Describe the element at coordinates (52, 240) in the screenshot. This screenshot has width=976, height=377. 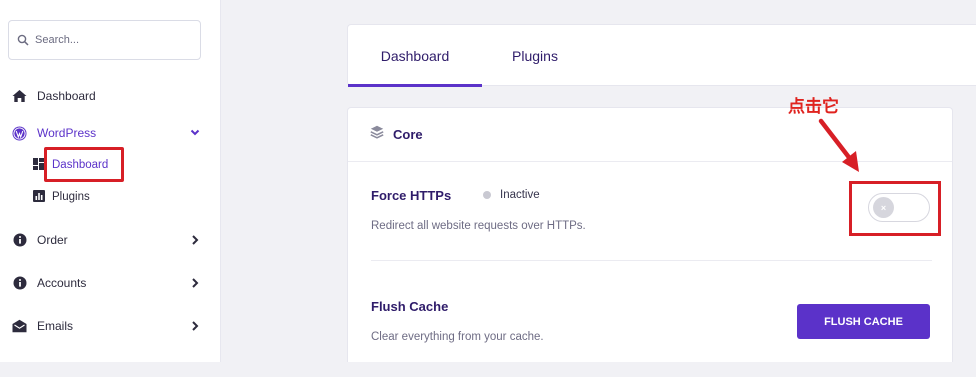
I see `sidebar-item-label: Order` at that location.